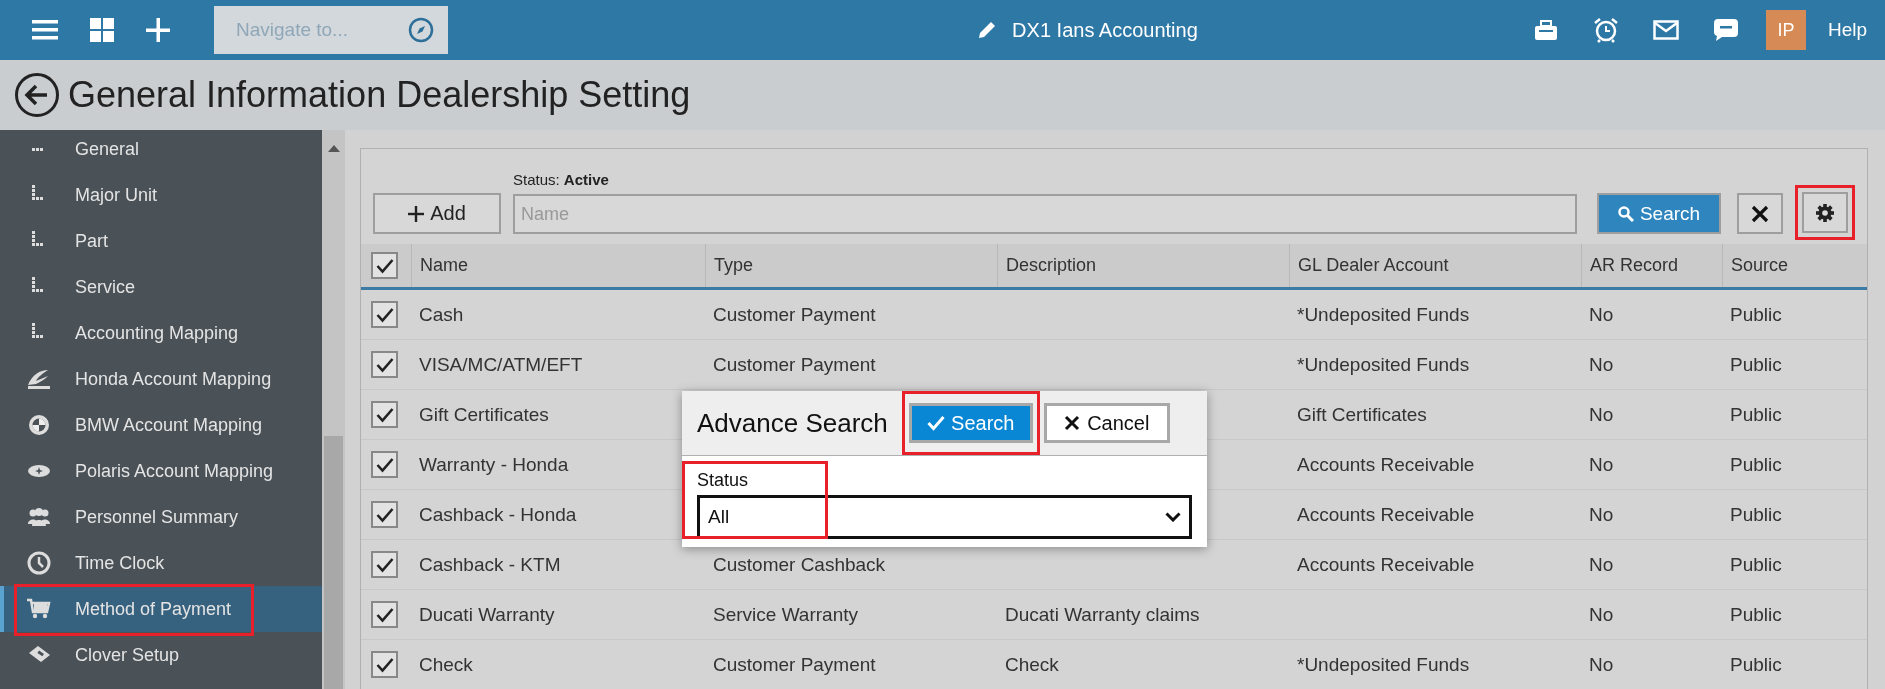  Describe the element at coordinates (490, 564) in the screenshot. I see `table-cell: Cashback - KTM` at that location.